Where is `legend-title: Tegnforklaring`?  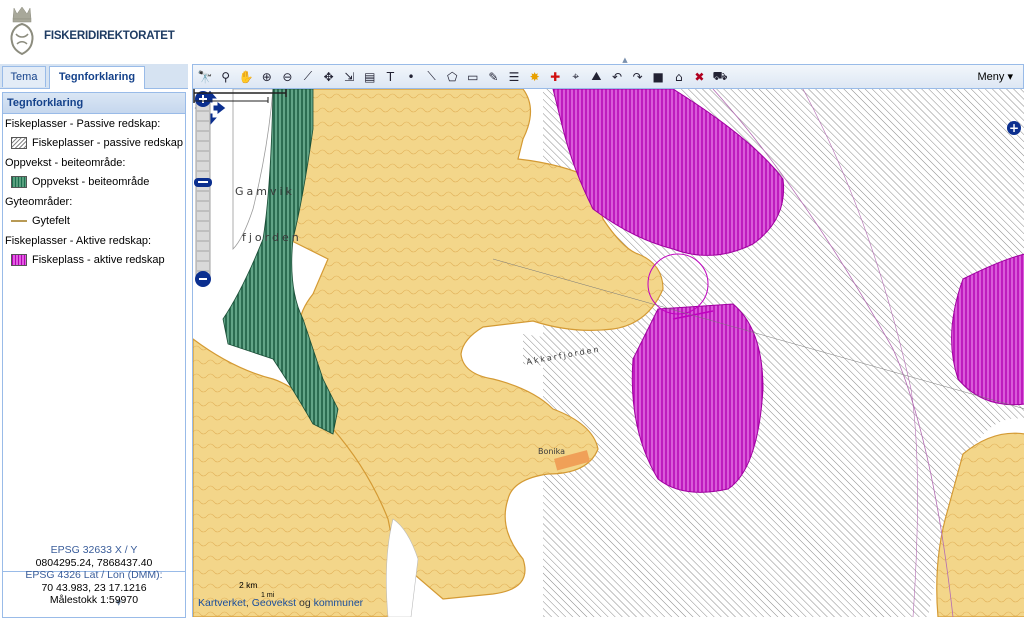
legend-title: Tegnforklaring is located at coordinates (94, 103).